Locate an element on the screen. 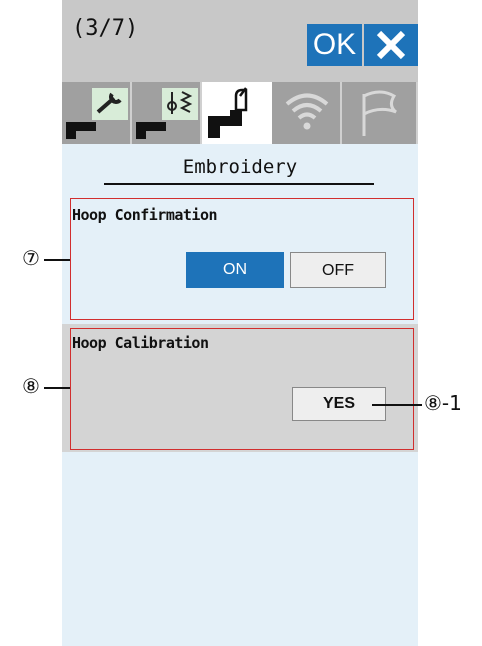 The width and height of the screenshot is (482, 646). callout-8-1-line is located at coordinates (397, 405).